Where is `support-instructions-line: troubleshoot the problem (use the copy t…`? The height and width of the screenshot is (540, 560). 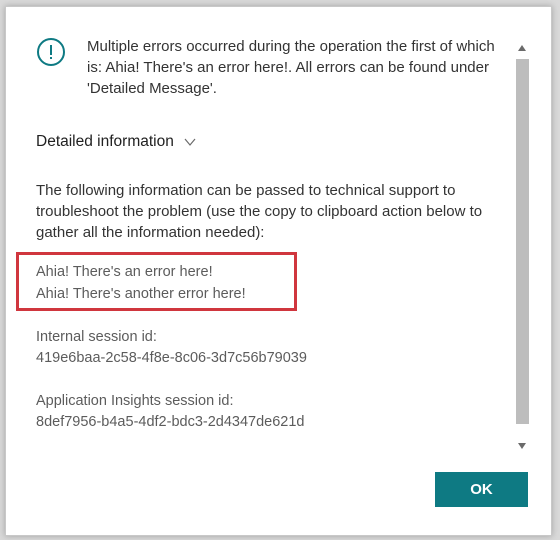
support-instructions-line: troubleshoot the problem (use the copy t… is located at coordinates (259, 211).